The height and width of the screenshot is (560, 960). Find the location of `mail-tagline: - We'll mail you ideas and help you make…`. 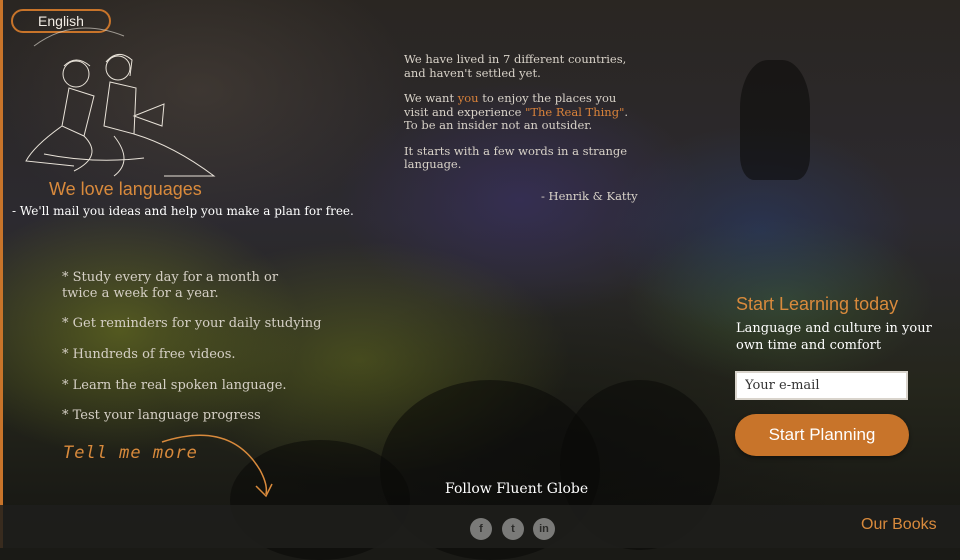

mail-tagline: - We'll mail you ideas and help you make… is located at coordinates (183, 211).